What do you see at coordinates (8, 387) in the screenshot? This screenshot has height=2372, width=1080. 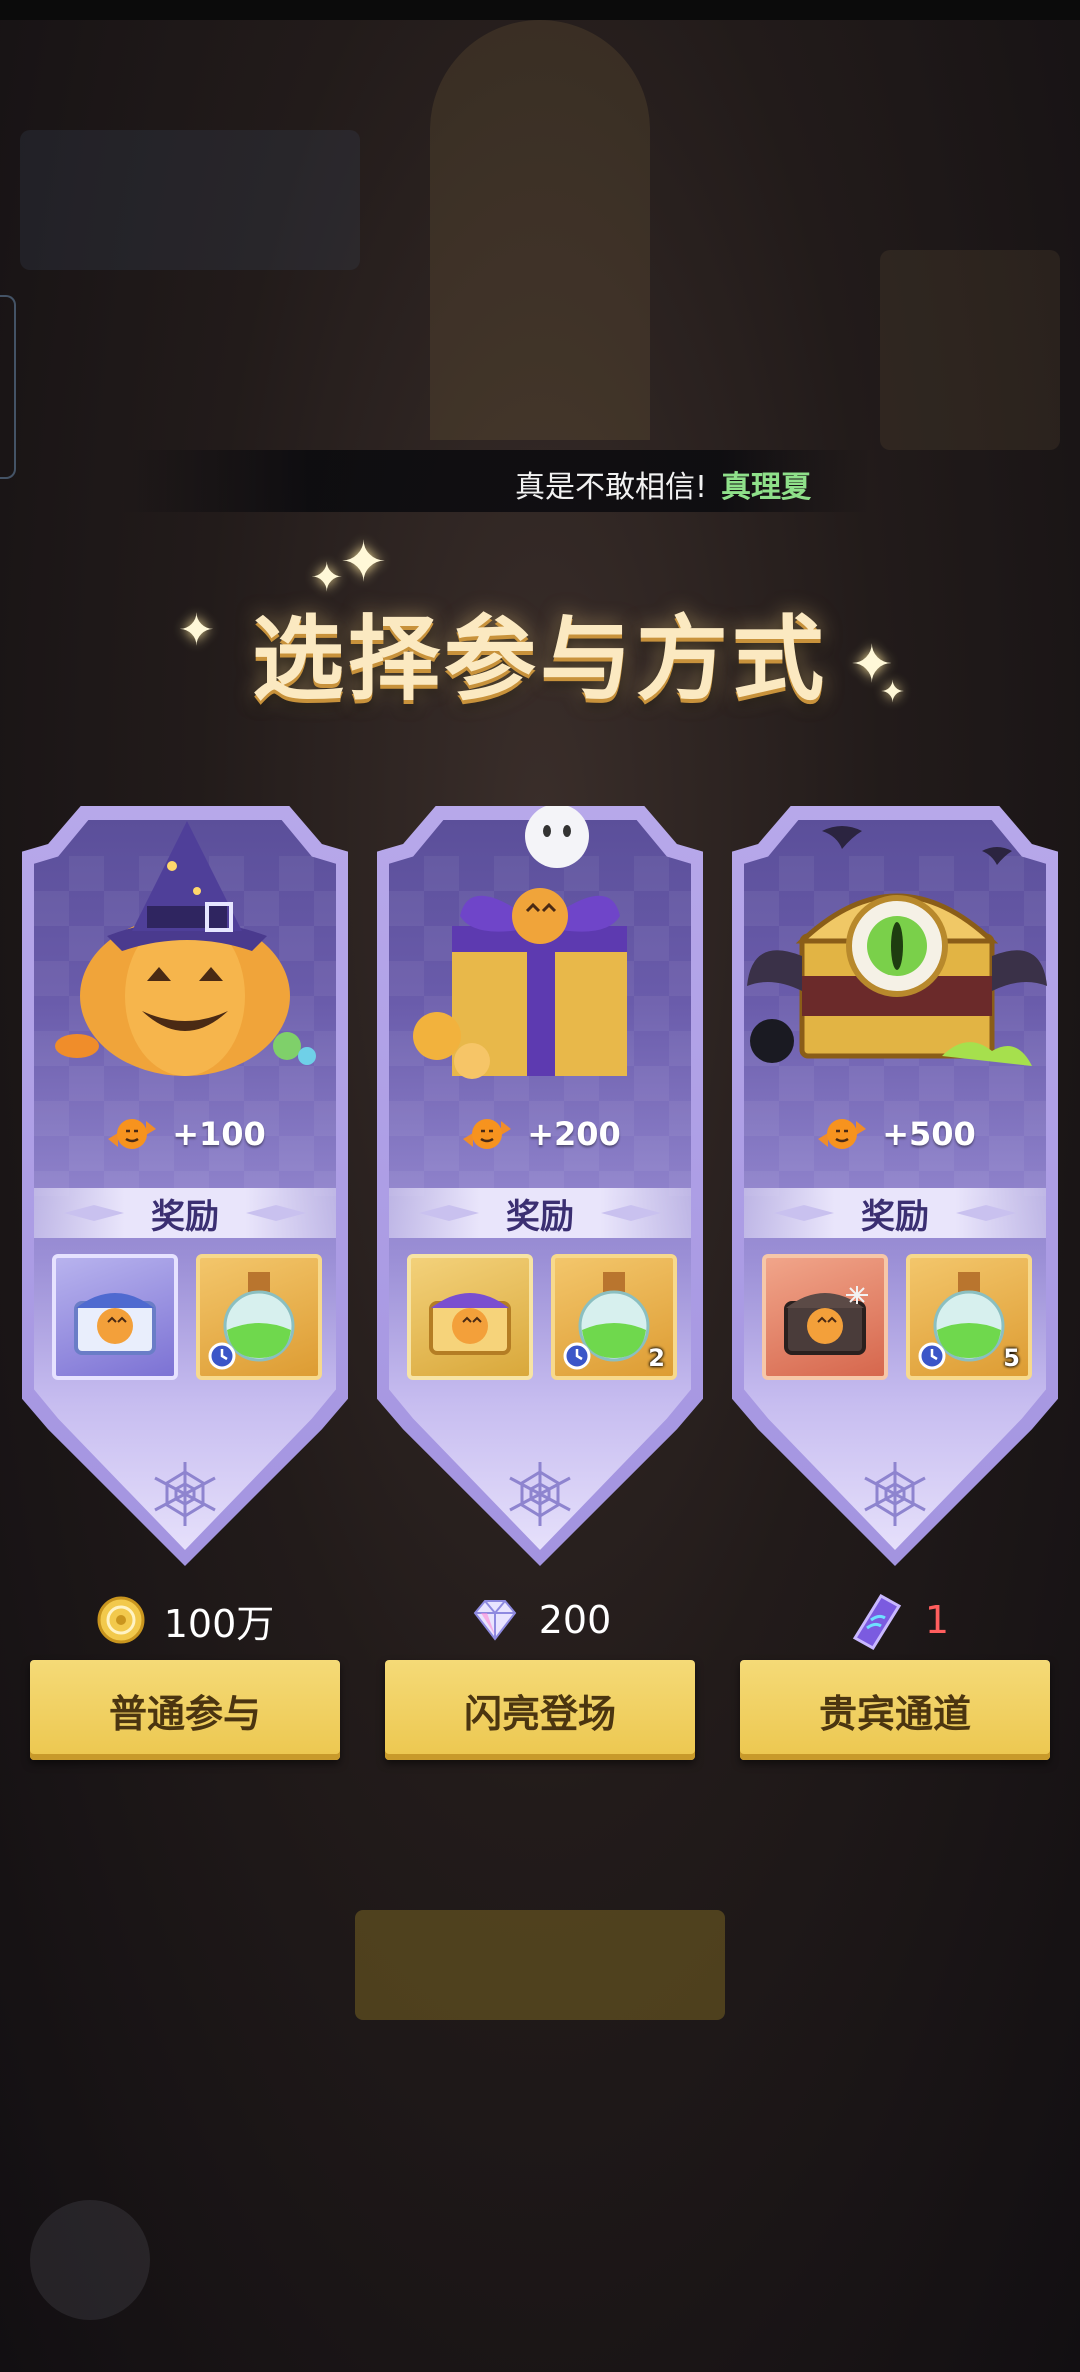 I see `side-tab` at bounding box center [8, 387].